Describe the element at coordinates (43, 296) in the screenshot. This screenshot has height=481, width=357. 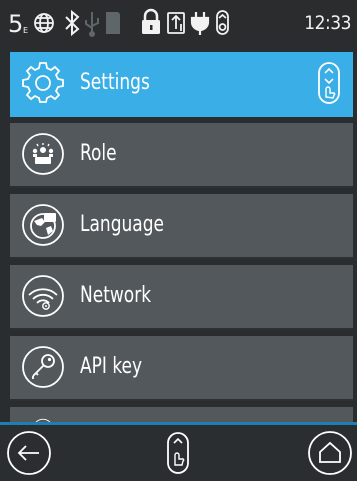
I see `wifi-icon` at that location.